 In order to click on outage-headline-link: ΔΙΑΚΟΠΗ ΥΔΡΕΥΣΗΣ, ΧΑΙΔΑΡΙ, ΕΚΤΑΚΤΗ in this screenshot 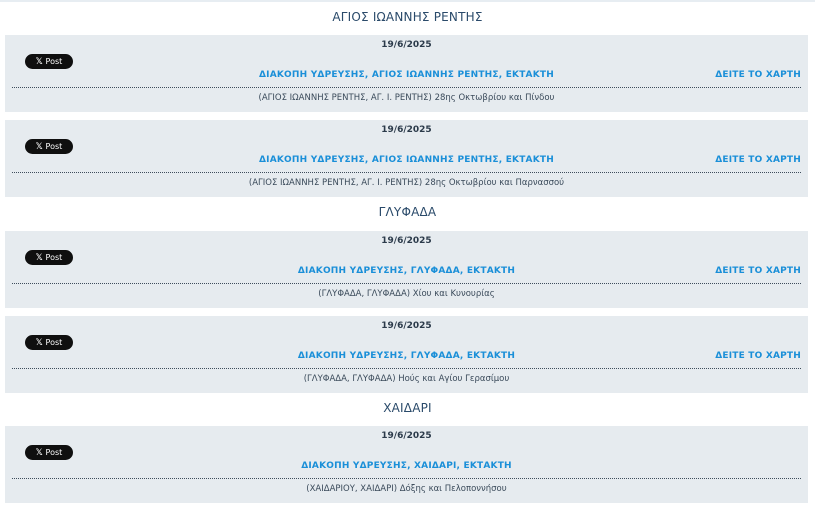, I will do `click(406, 466)`.